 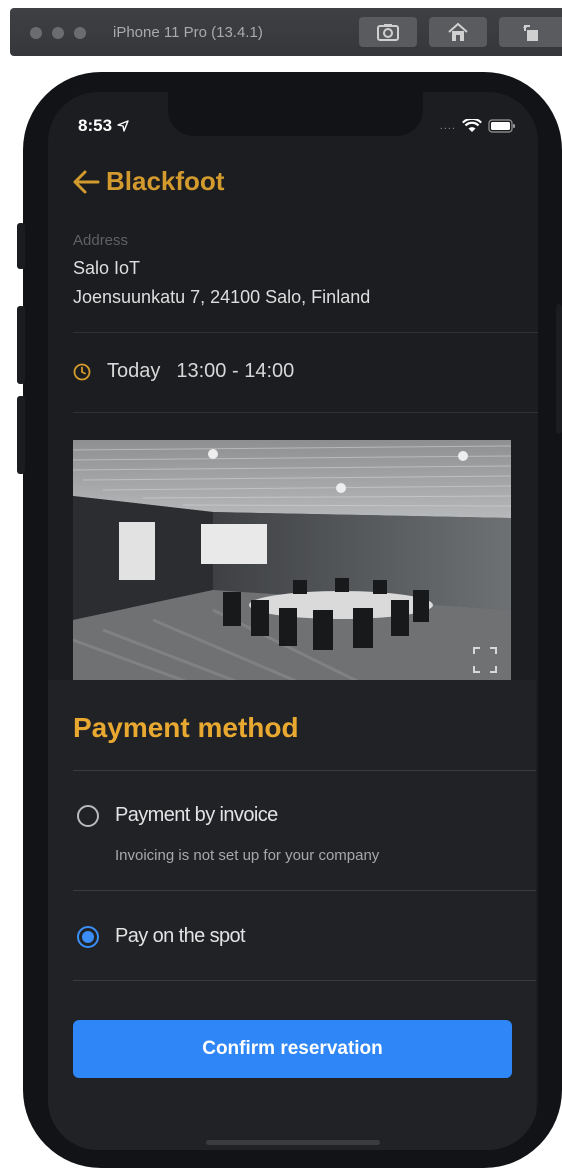 I want to click on arrow-left-icon, so click(x=86, y=181).